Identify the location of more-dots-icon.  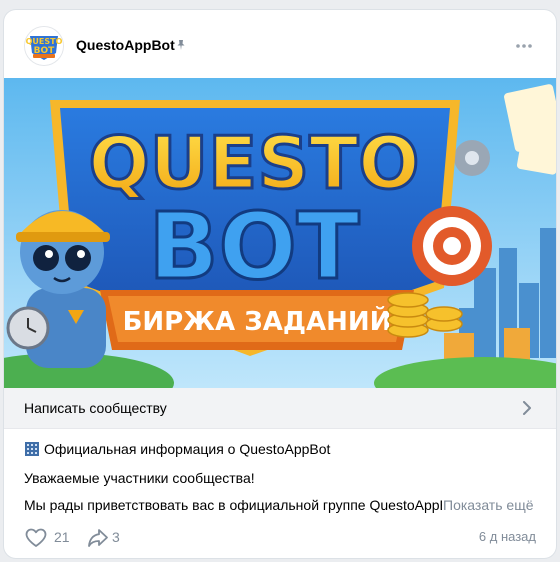
(524, 46).